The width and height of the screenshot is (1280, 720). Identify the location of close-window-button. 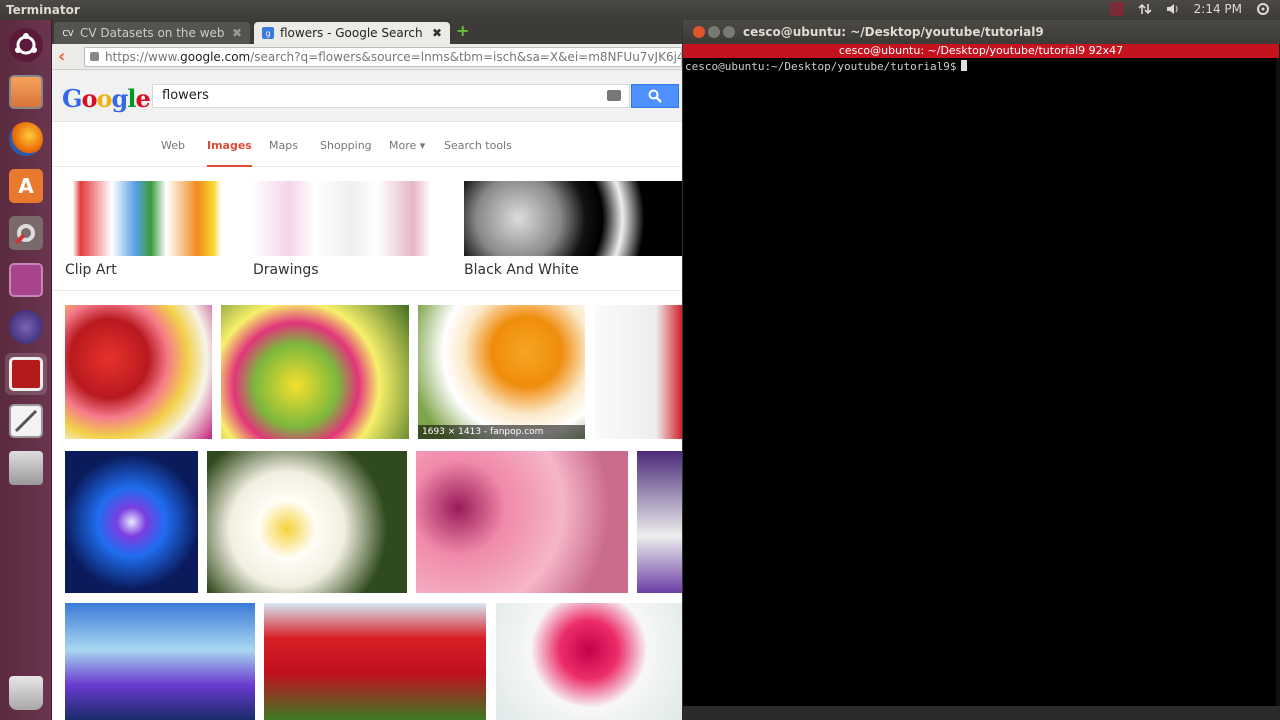
(699, 32).